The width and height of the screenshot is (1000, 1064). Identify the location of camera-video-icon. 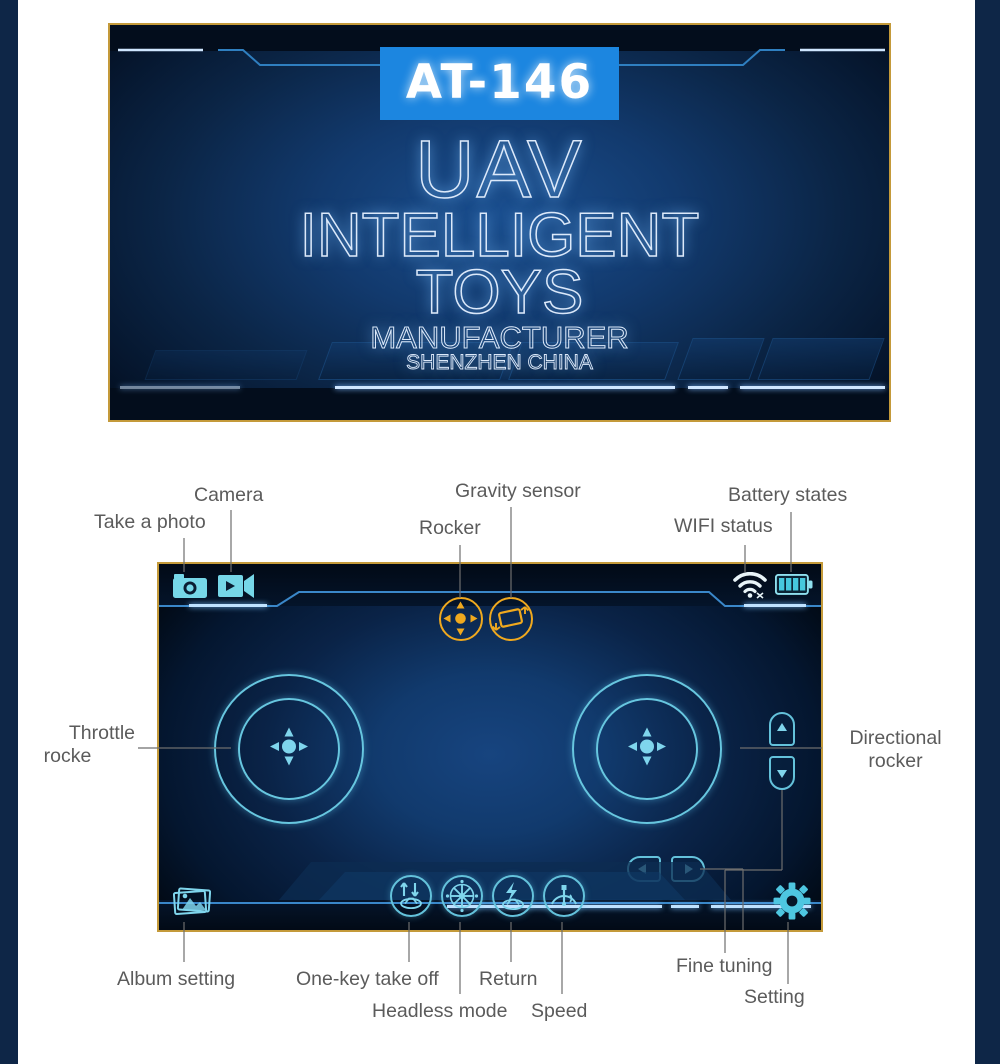
(236, 588).